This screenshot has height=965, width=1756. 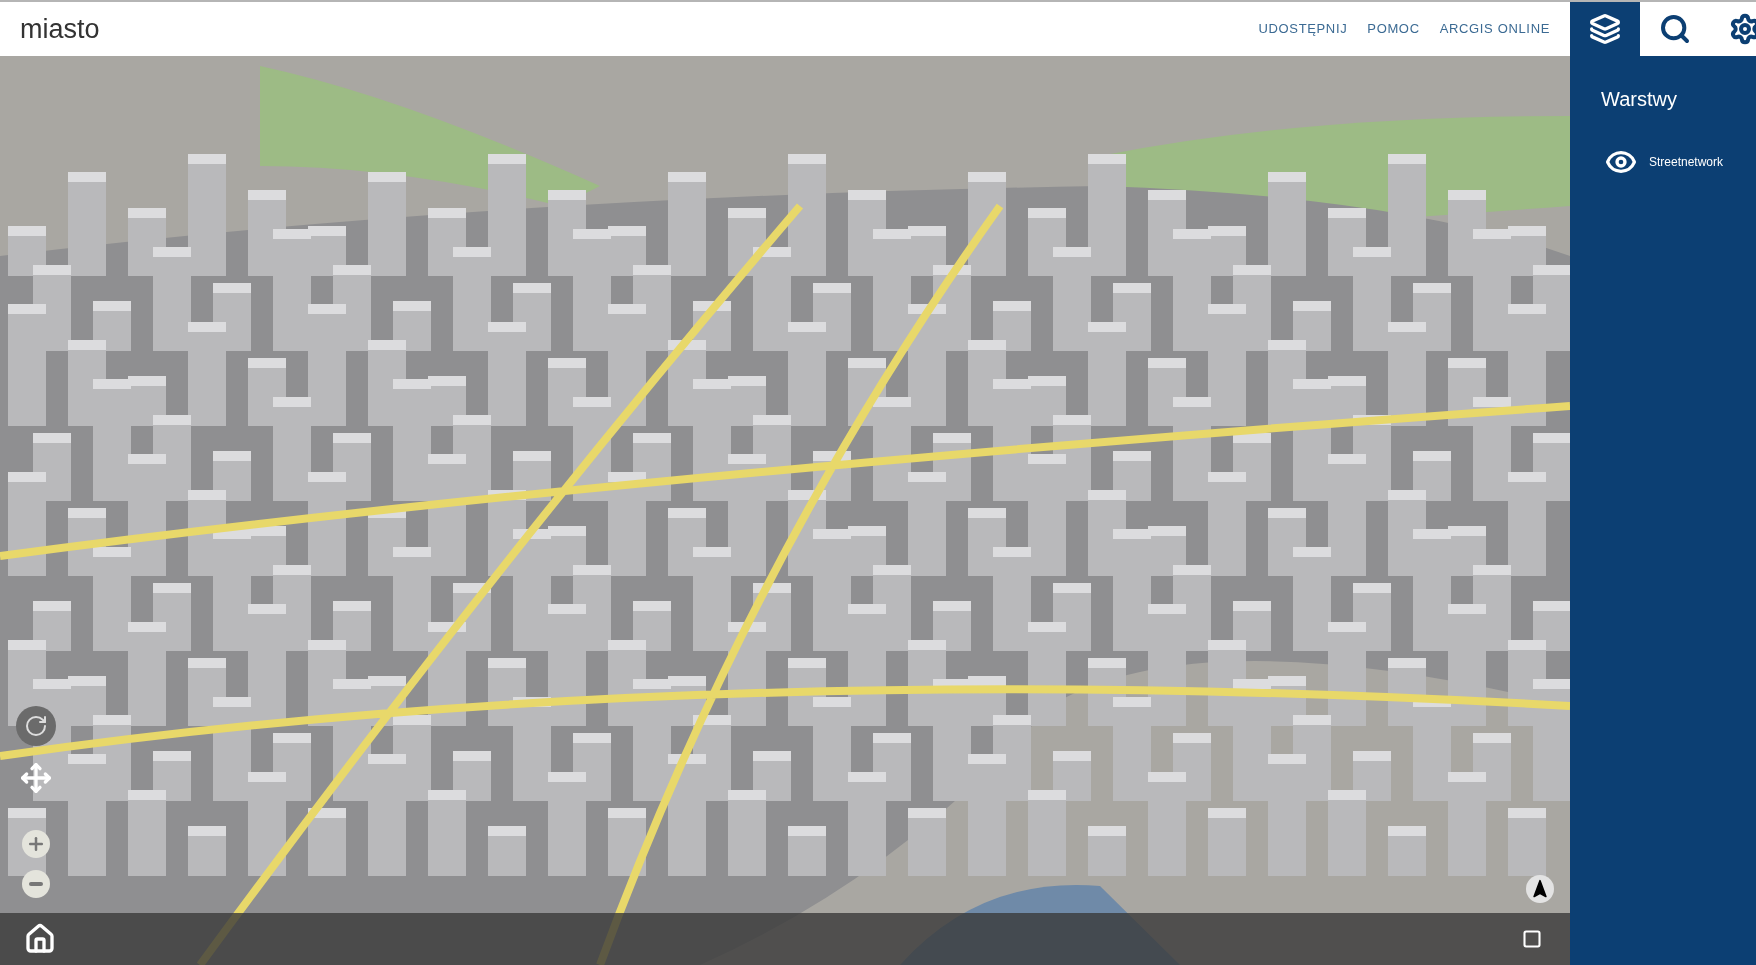 I want to click on settings-icon, so click(x=1742, y=29).